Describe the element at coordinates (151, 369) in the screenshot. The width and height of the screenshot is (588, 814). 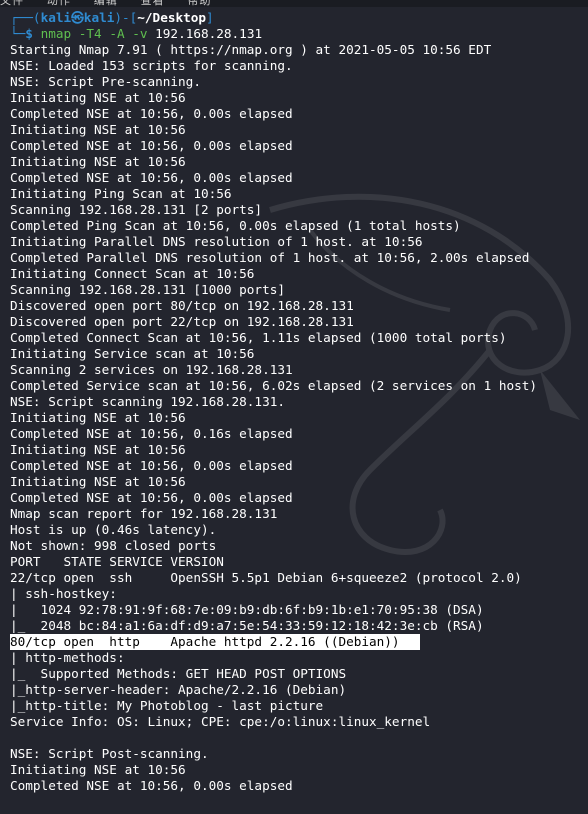
I see `output-line: Scanning 2 services on 192.168.28.131` at that location.